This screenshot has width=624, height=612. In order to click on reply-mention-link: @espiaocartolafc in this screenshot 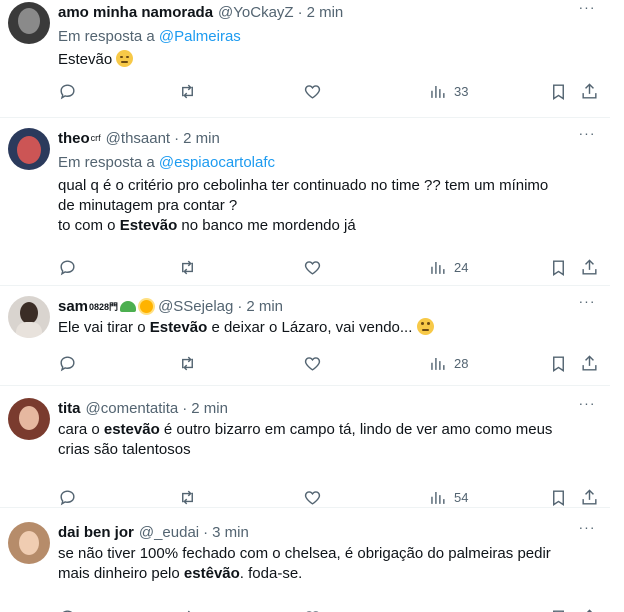, I will do `click(217, 162)`.